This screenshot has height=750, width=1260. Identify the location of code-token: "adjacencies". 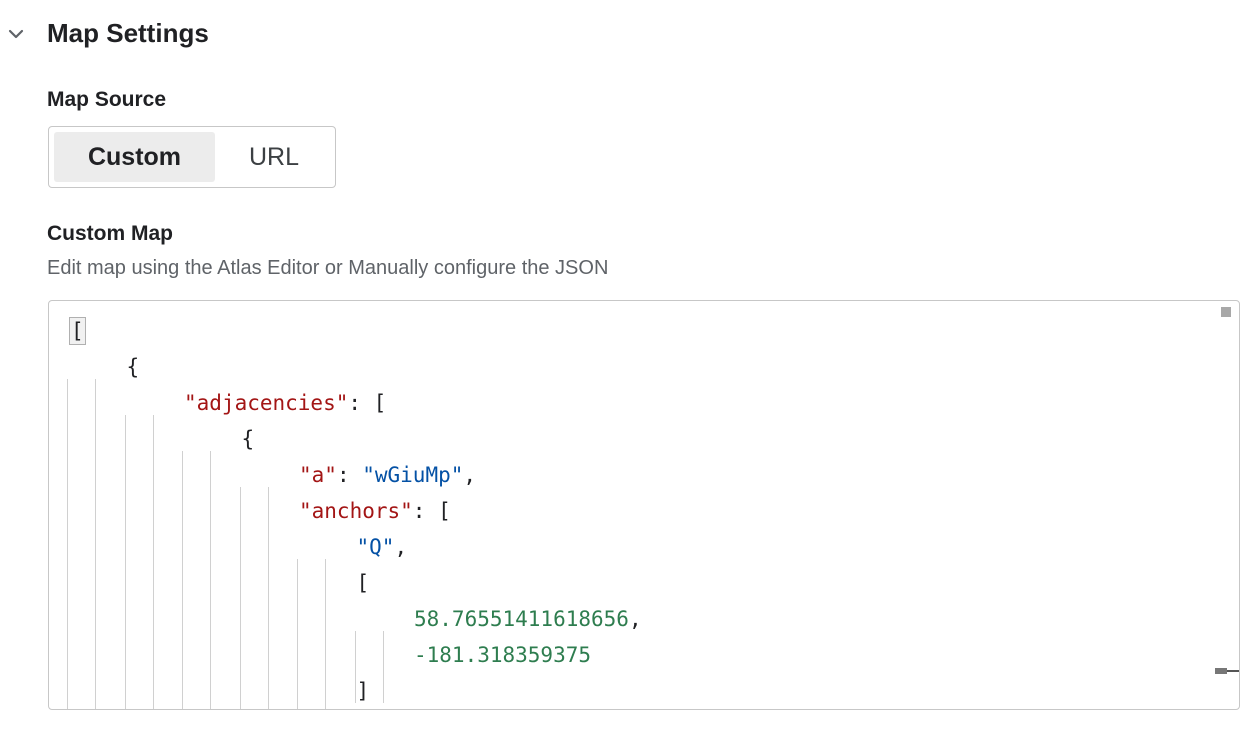
(266, 403).